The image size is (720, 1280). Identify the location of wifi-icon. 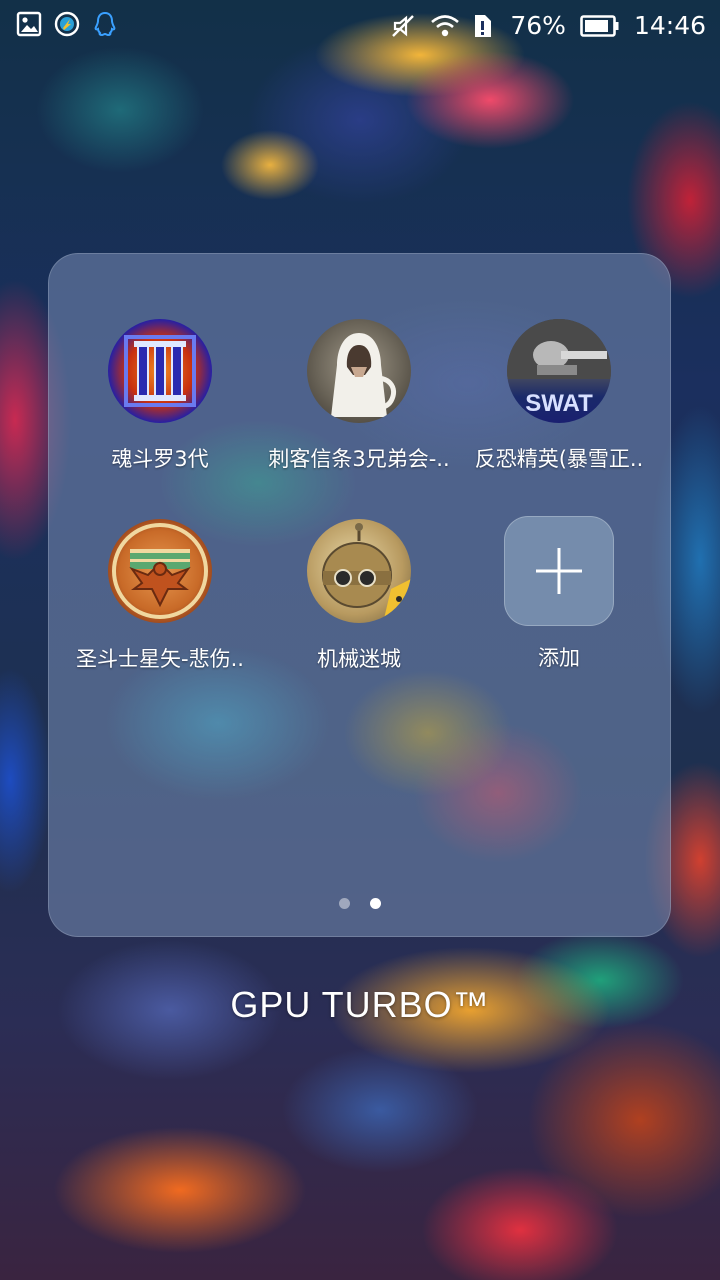
(445, 26).